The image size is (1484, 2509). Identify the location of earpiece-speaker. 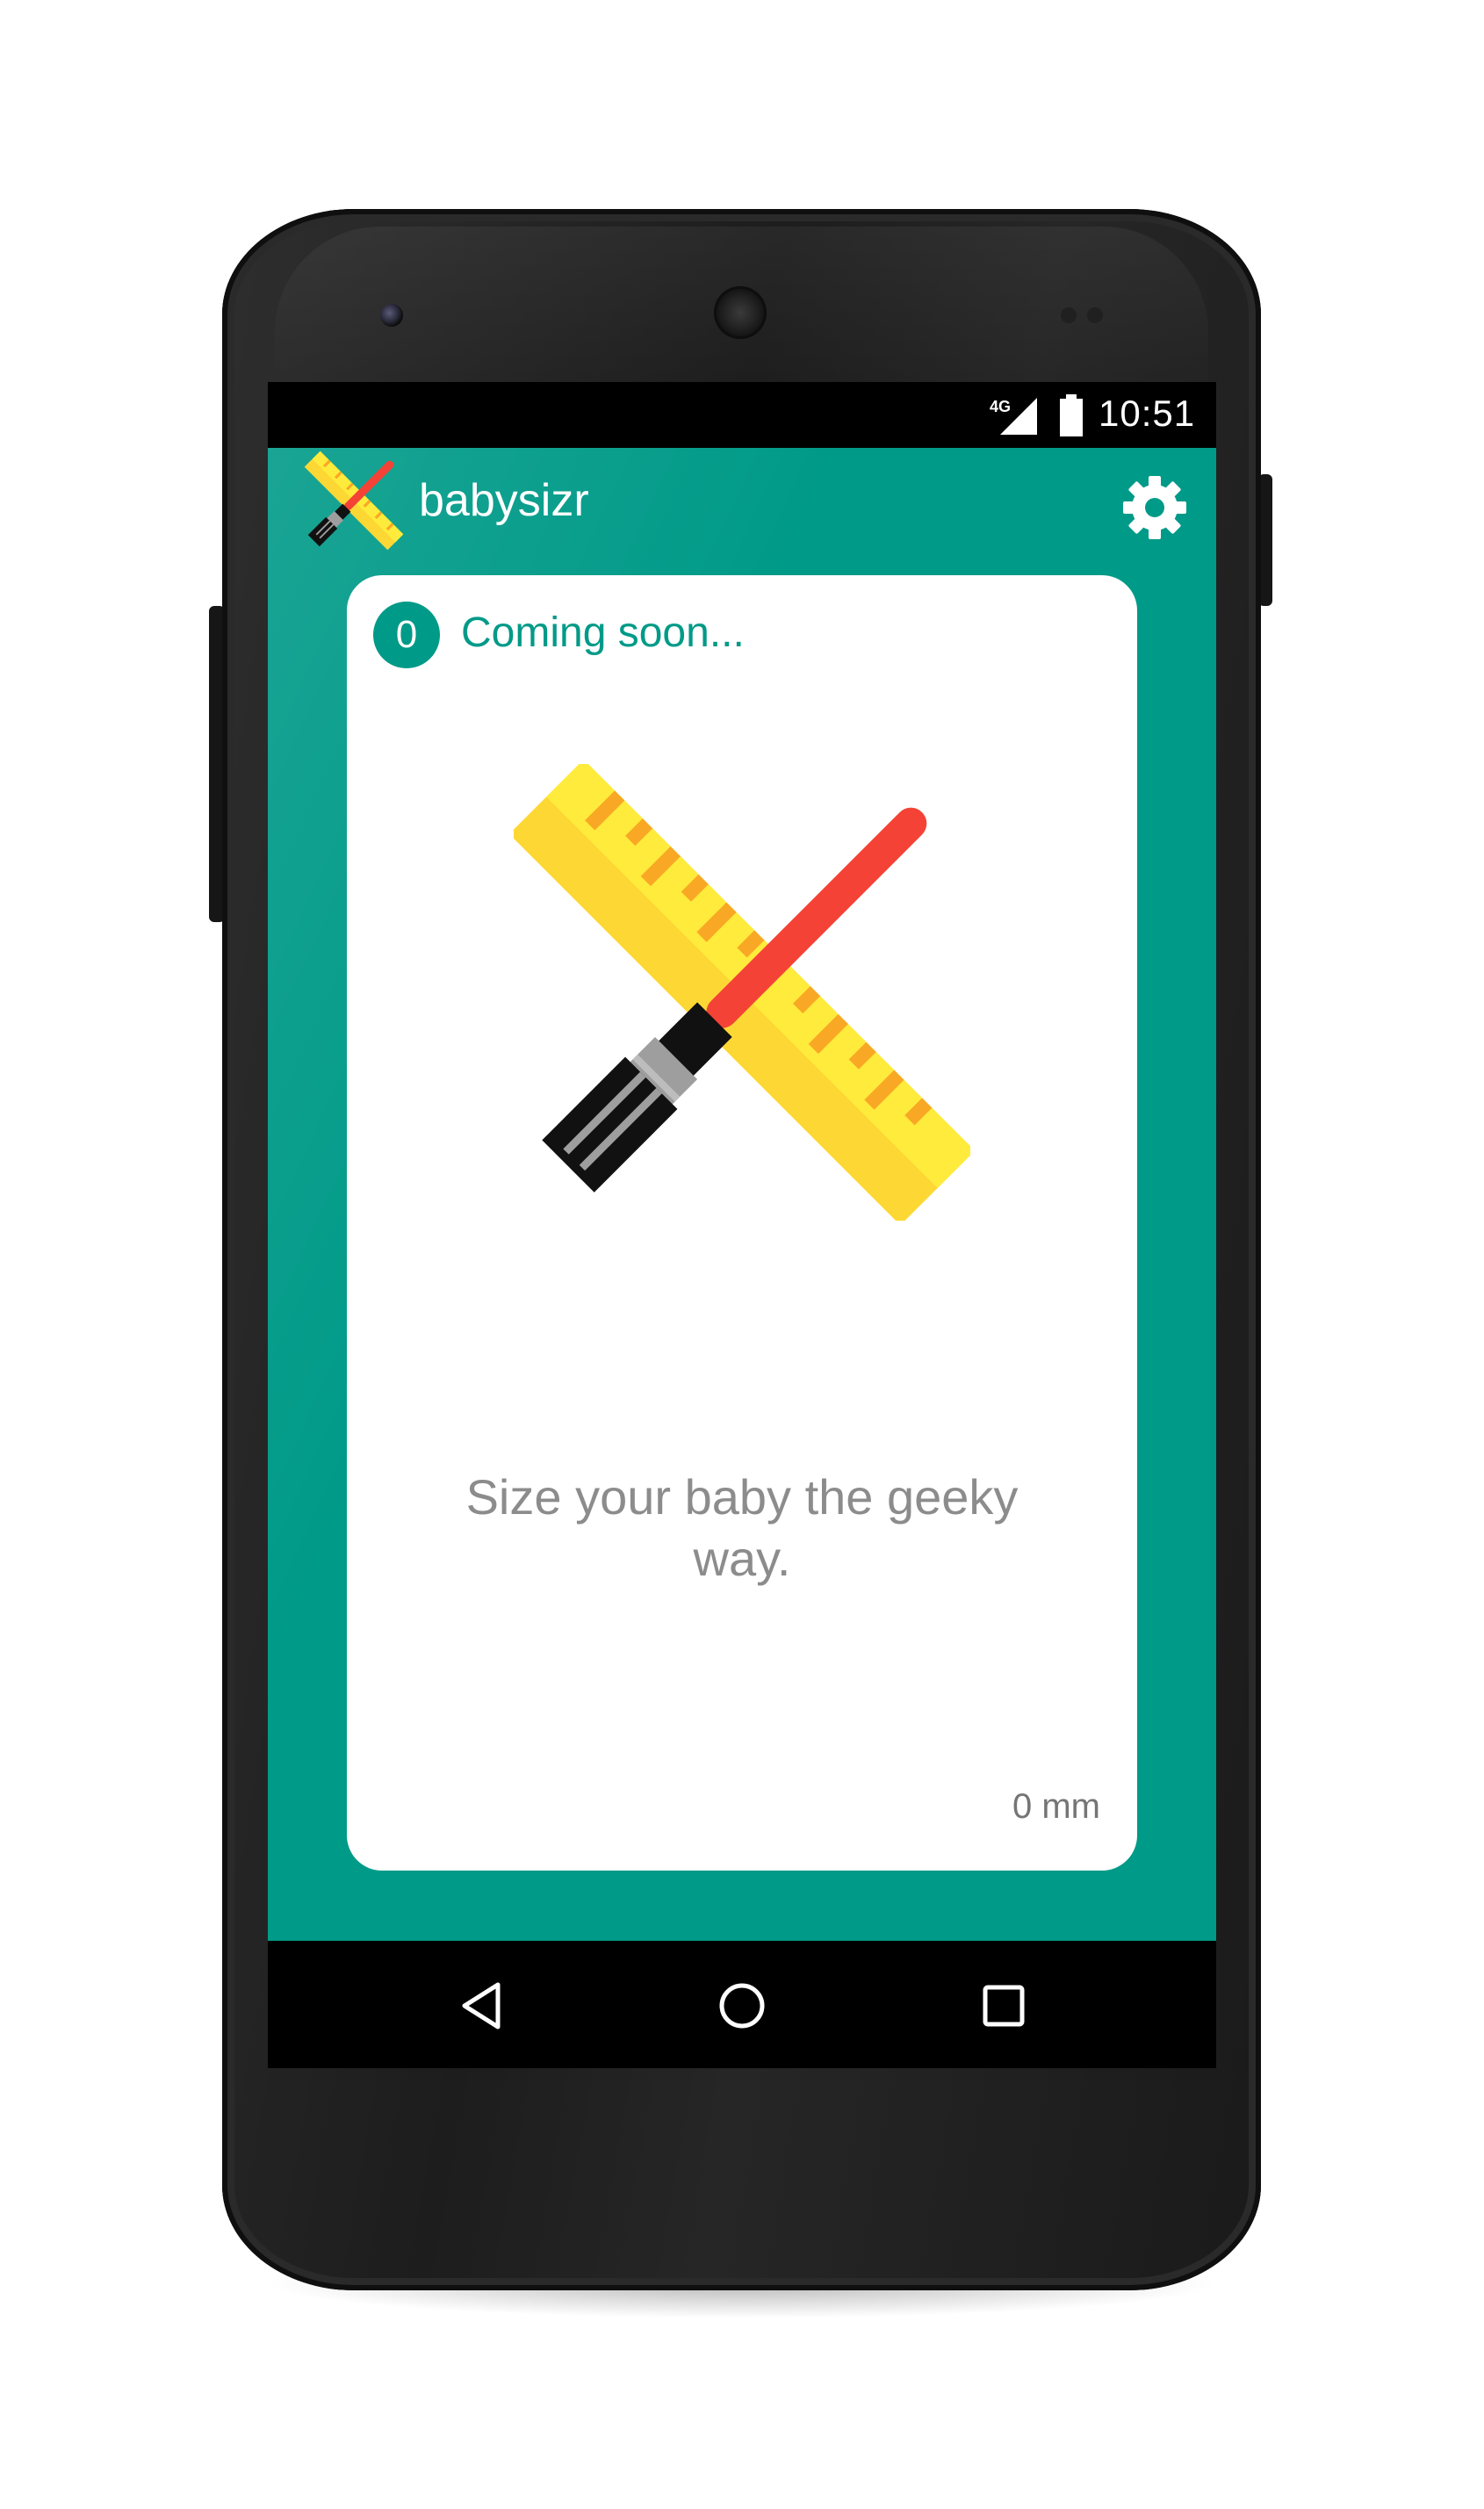
(740, 312).